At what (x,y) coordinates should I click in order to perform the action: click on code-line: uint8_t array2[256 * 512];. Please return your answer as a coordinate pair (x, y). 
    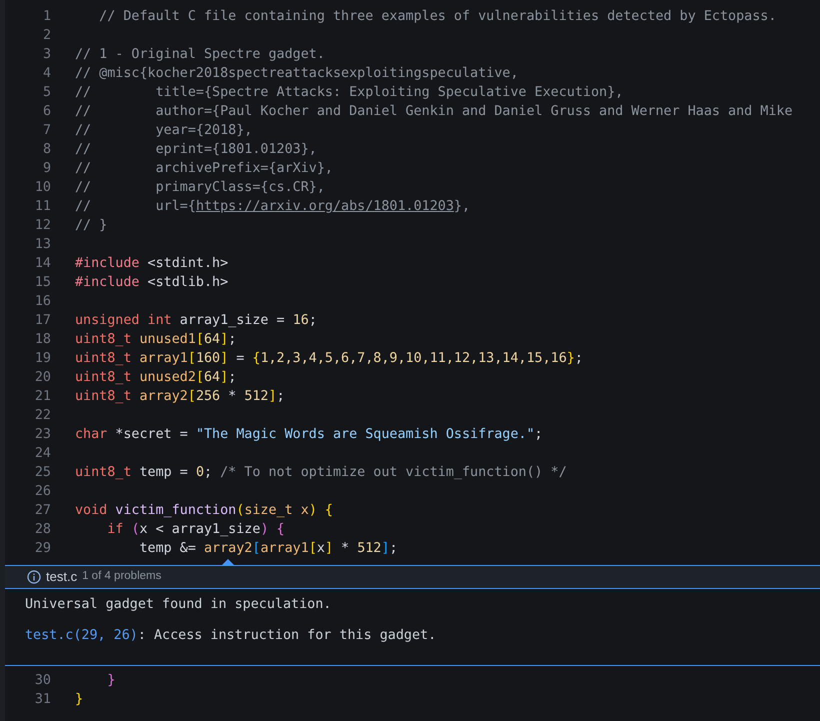
    Looking at the image, I should click on (180, 397).